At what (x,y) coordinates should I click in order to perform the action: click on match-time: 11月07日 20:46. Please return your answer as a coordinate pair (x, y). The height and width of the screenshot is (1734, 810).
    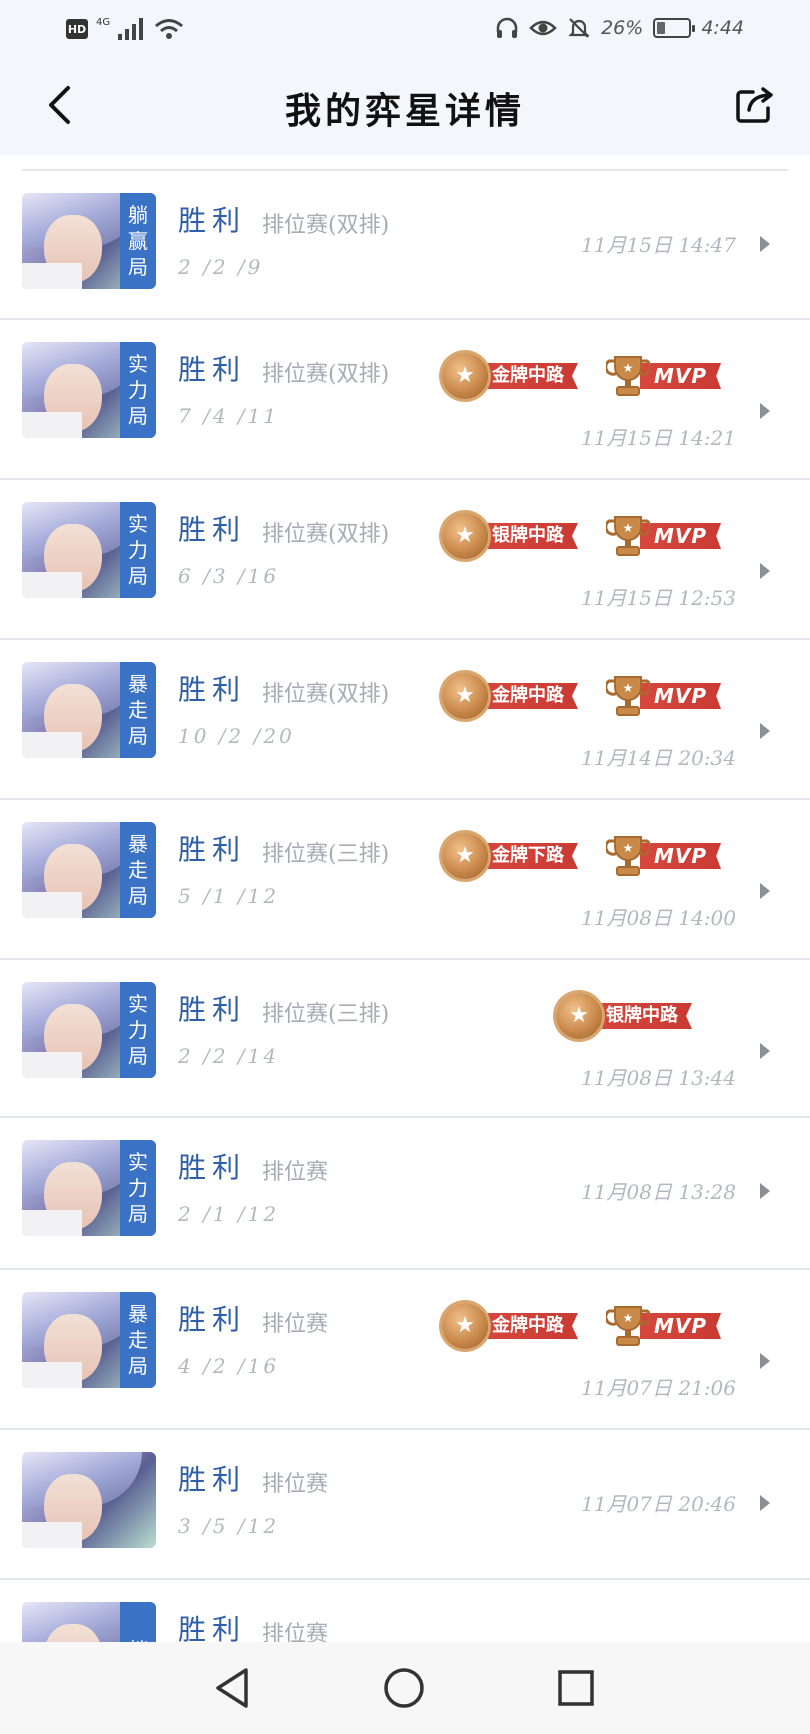
    Looking at the image, I should click on (658, 1504).